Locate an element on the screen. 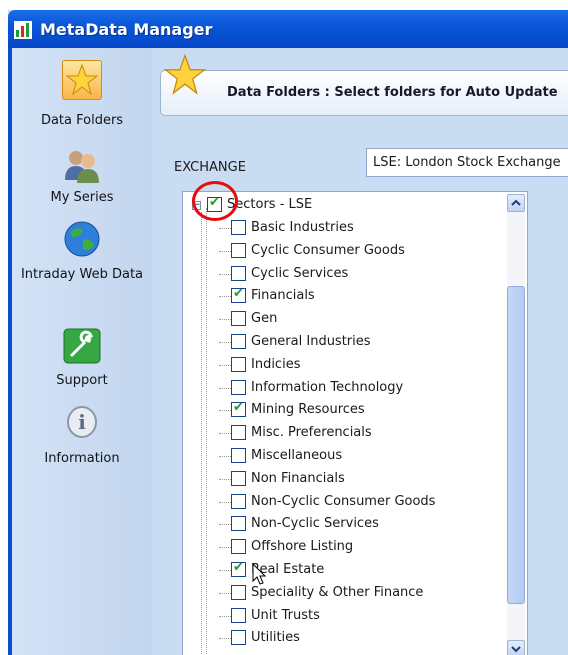 The image size is (568, 655). folder-label: Non Financials is located at coordinates (298, 478).